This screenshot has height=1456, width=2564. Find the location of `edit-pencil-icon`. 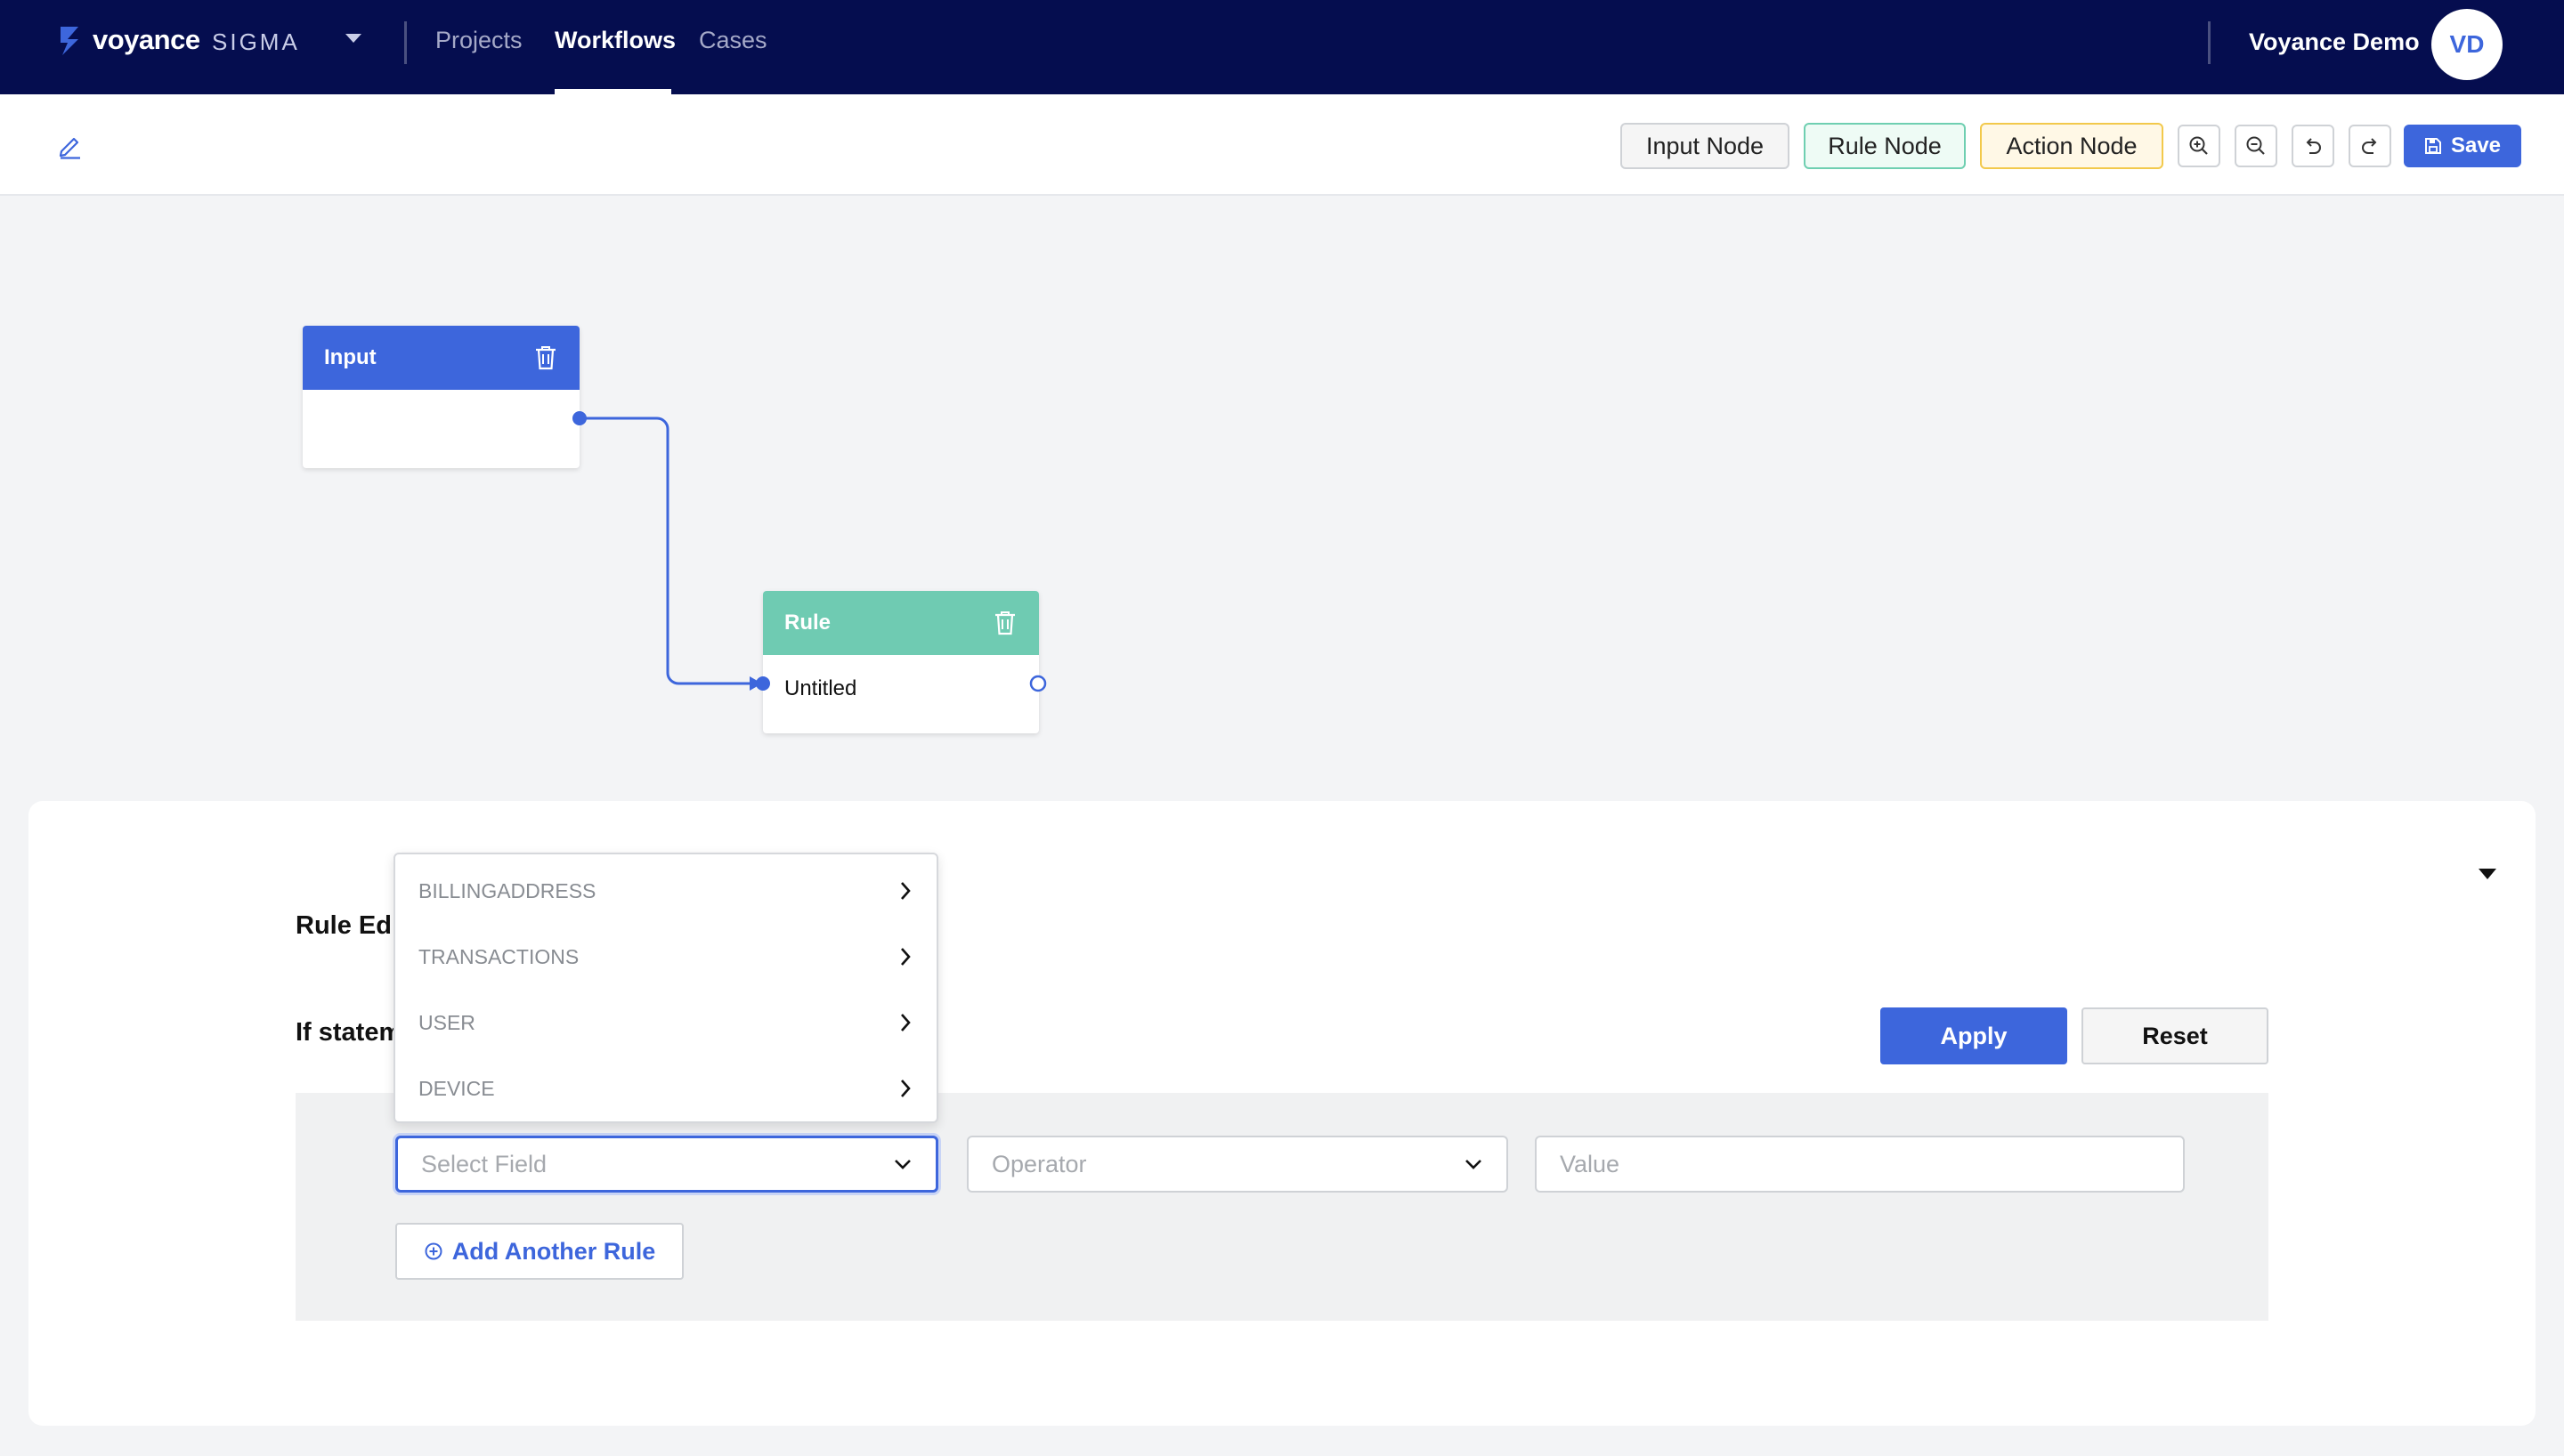

edit-pencil-icon is located at coordinates (70, 146).